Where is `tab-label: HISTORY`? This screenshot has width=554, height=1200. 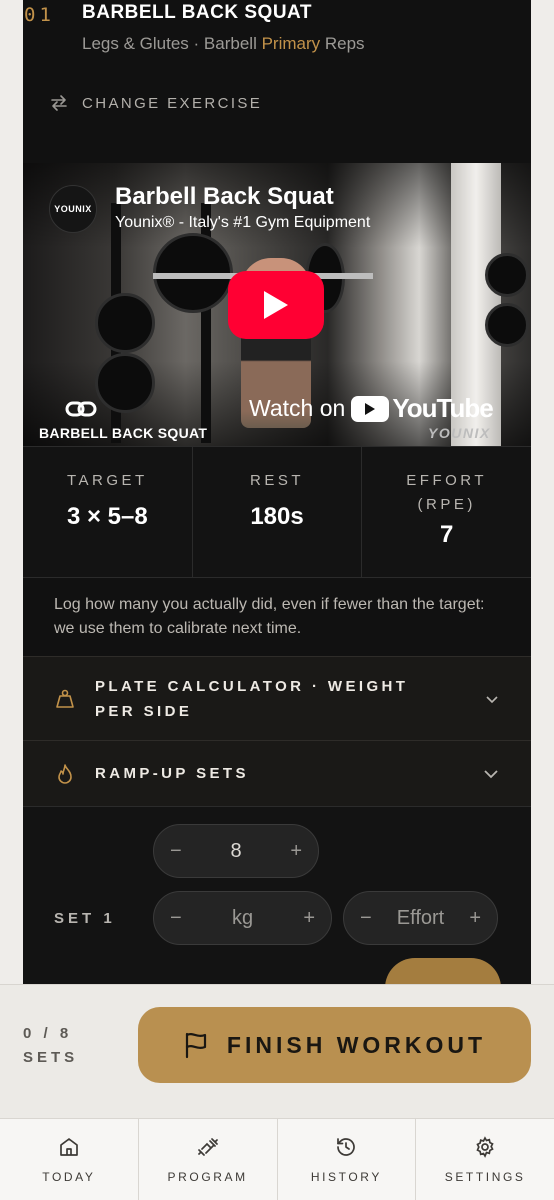
tab-label: HISTORY is located at coordinates (346, 1177).